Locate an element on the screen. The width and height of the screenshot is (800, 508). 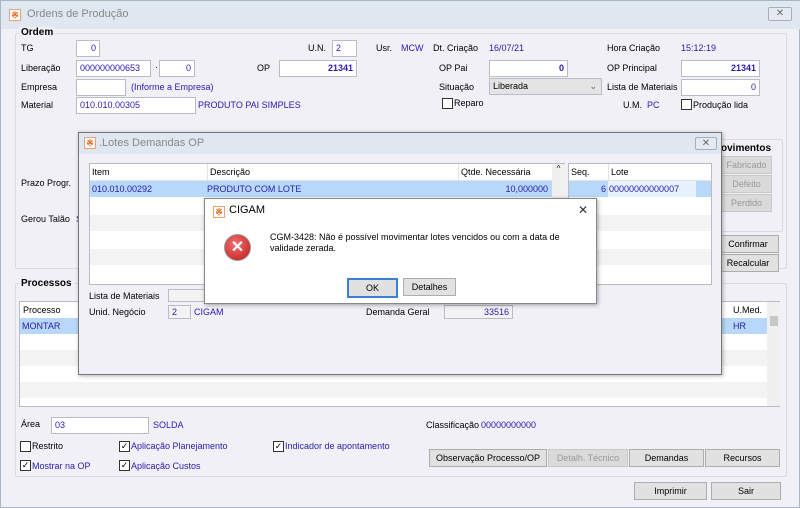
lotes-close-button: ✕ is located at coordinates (706, 143).